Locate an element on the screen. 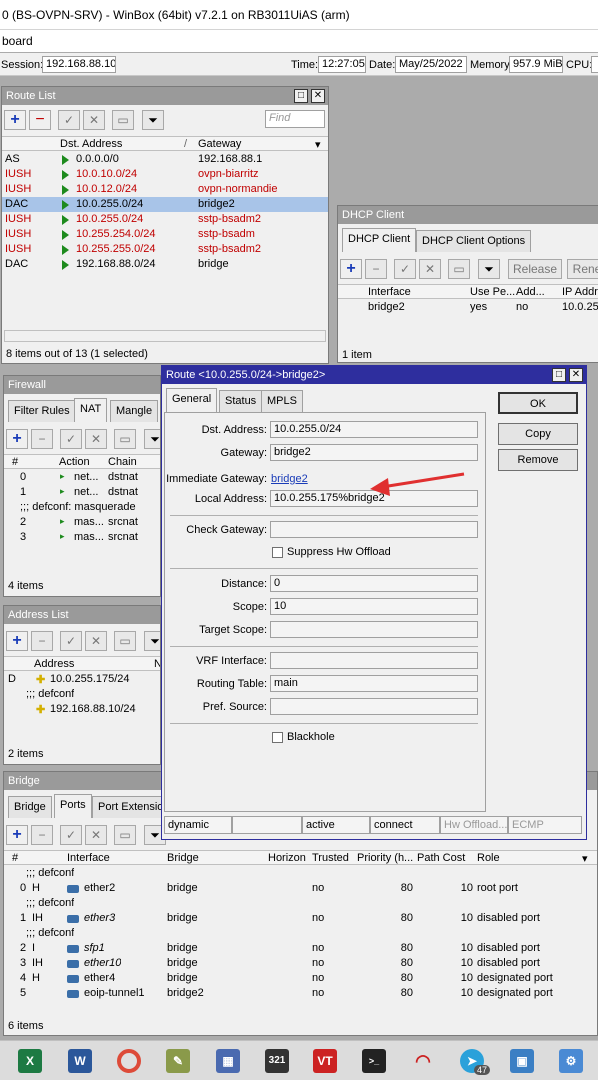 The image size is (598, 1080). tab-status: Status is located at coordinates (241, 401).